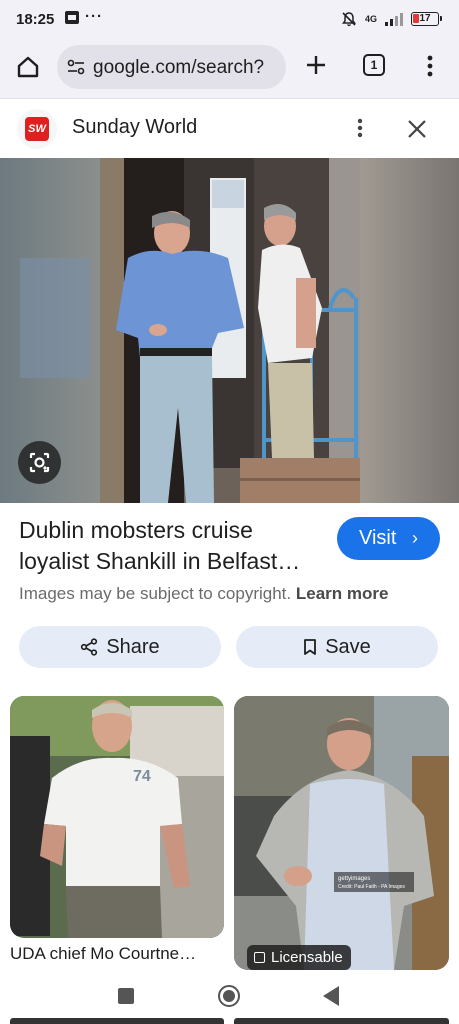 The width and height of the screenshot is (459, 1024). What do you see at coordinates (348, 19) in the screenshot?
I see `bell-off-icon` at bounding box center [348, 19].